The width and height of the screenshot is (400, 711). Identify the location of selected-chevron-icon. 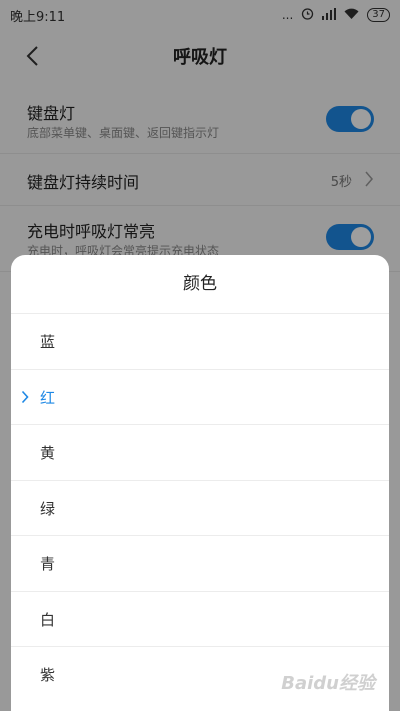
(25, 396).